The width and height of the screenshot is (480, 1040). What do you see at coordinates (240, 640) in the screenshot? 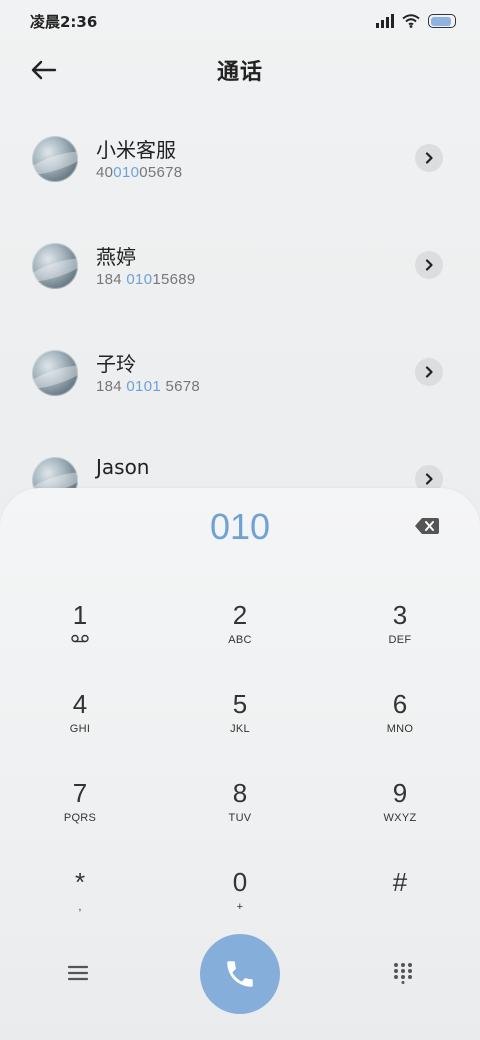
I see `key-letters: ABC` at bounding box center [240, 640].